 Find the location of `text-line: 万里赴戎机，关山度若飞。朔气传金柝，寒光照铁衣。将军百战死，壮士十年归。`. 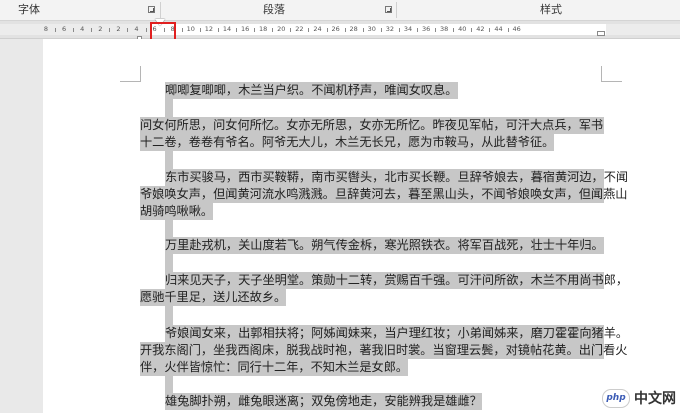

text-line: 万里赴戎机，关山度若飞。朔气传金柝，寒光照铁衣。将军百战死，壮士十年归。 is located at coordinates (384, 245).